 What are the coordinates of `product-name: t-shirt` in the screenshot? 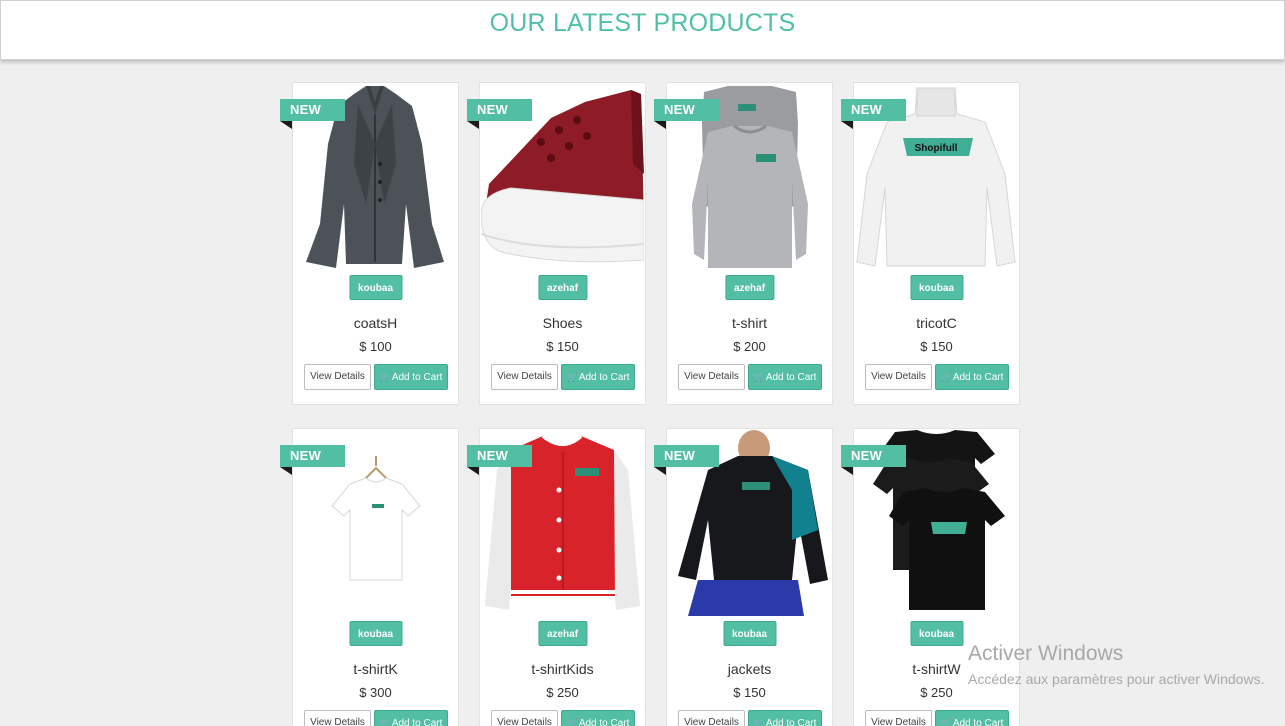 It's located at (749, 323).